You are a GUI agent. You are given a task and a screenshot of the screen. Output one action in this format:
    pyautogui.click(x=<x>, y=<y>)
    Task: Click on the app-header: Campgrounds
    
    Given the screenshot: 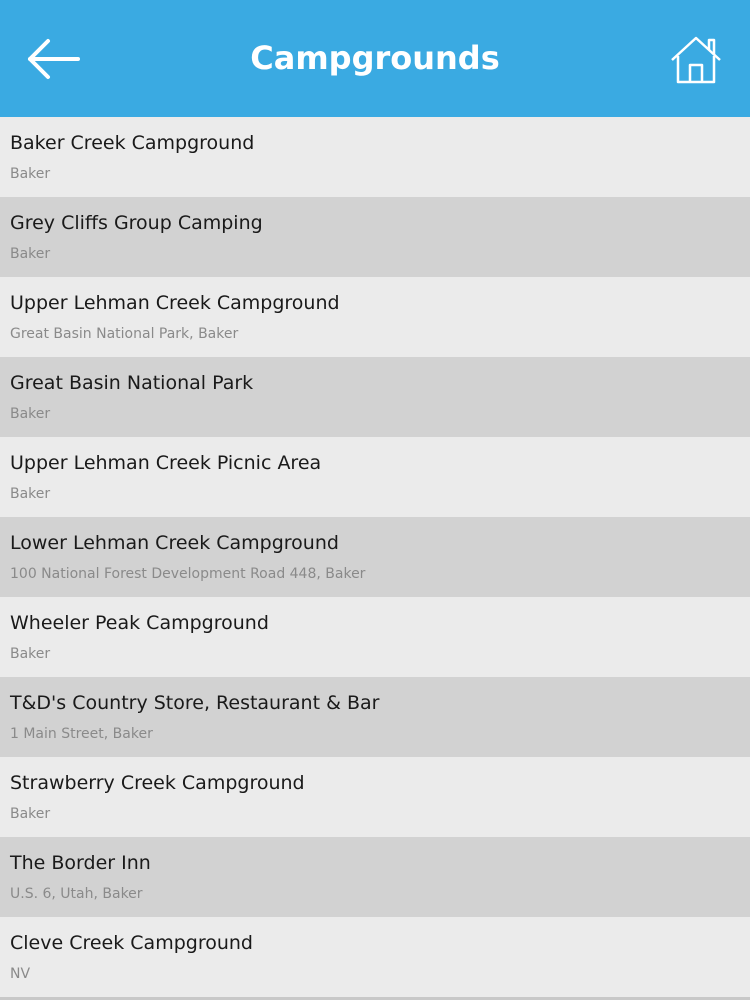 What is the action you would take?
    pyautogui.click(x=375, y=58)
    